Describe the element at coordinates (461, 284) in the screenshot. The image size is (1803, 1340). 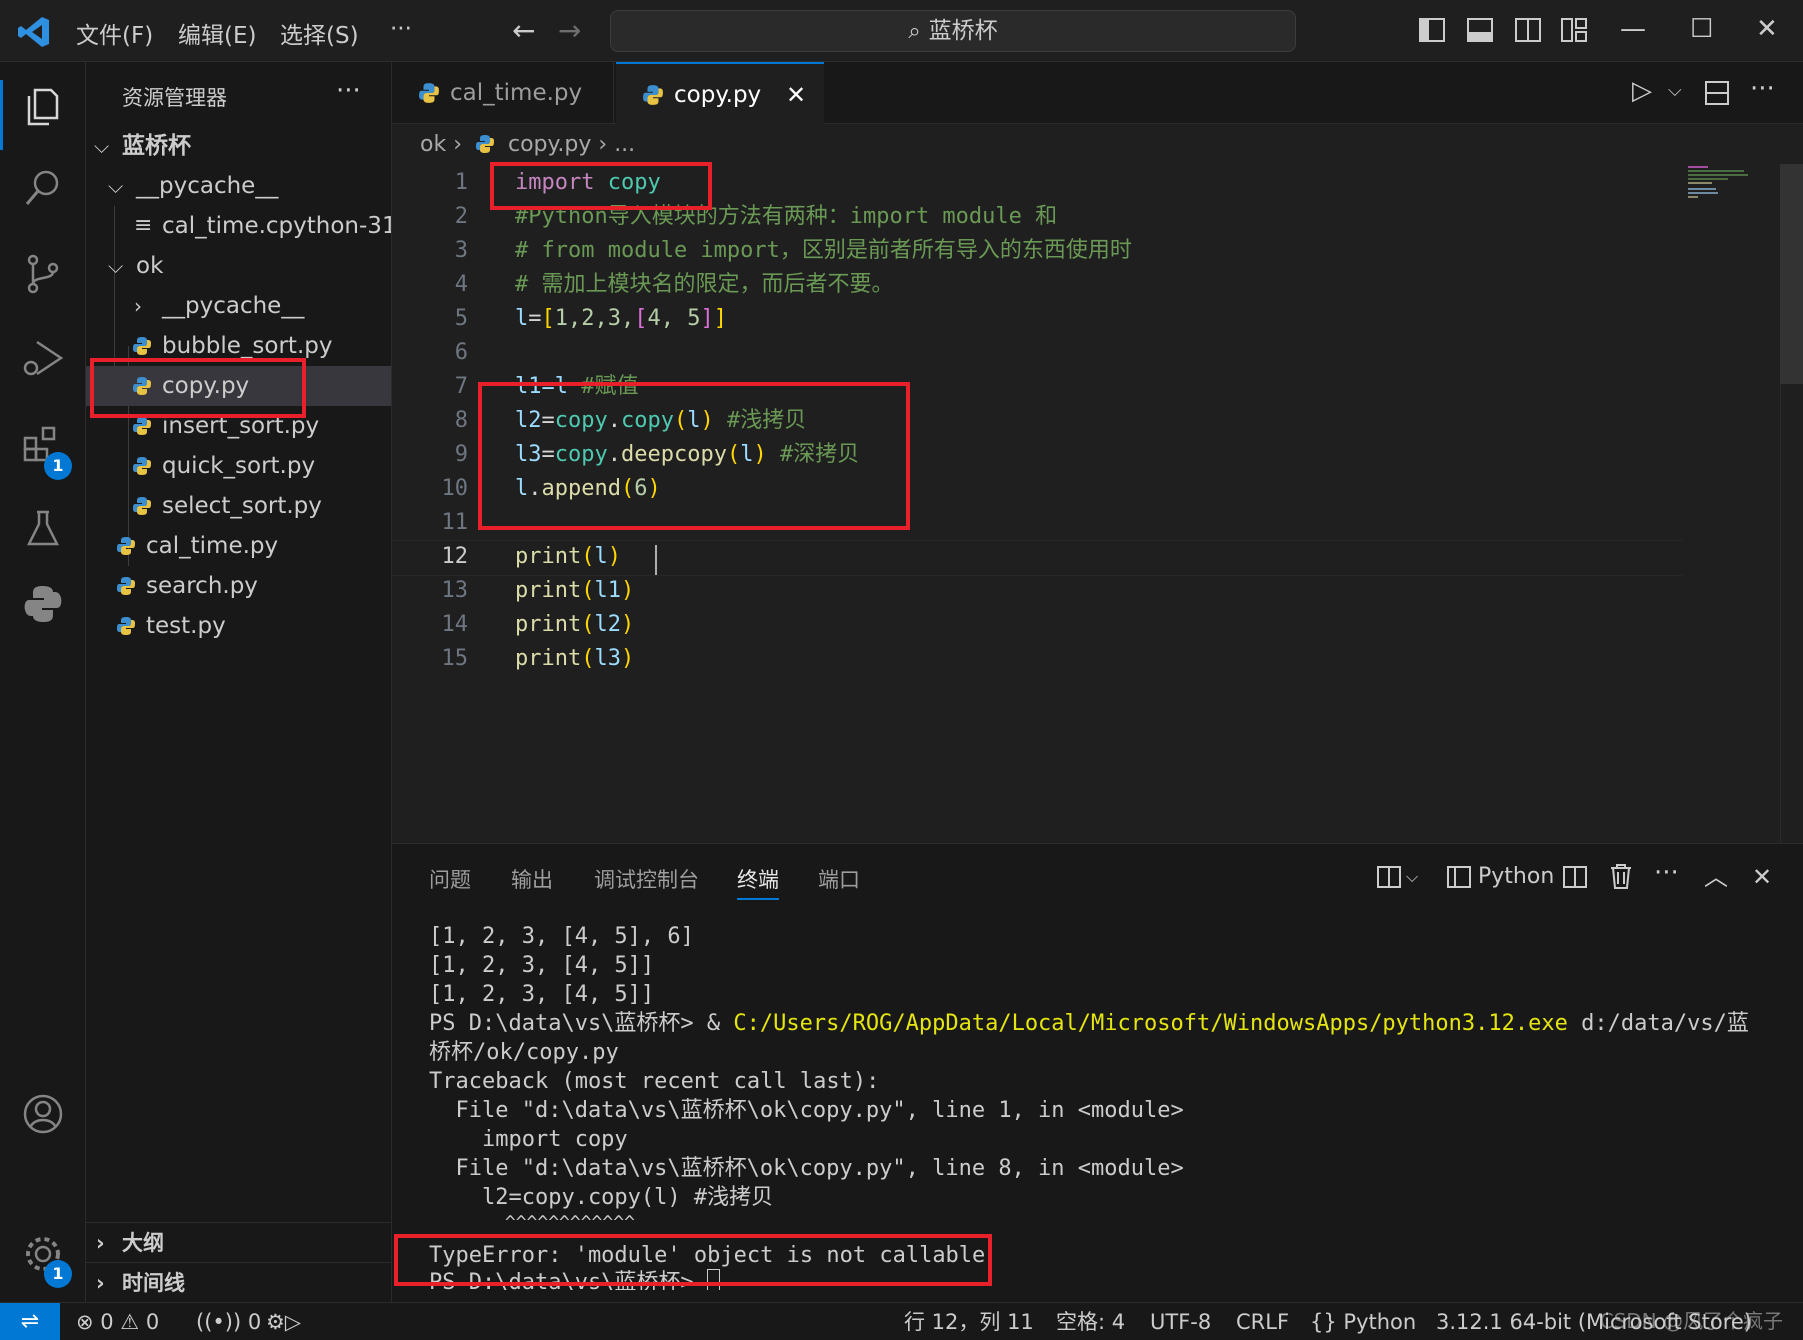
I see `line-number: 4` at that location.